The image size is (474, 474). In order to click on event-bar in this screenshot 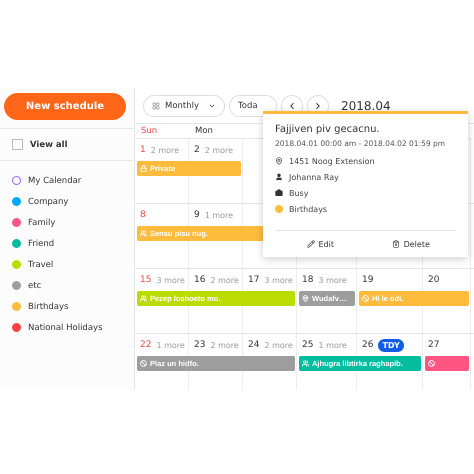, I will do `click(447, 363)`.